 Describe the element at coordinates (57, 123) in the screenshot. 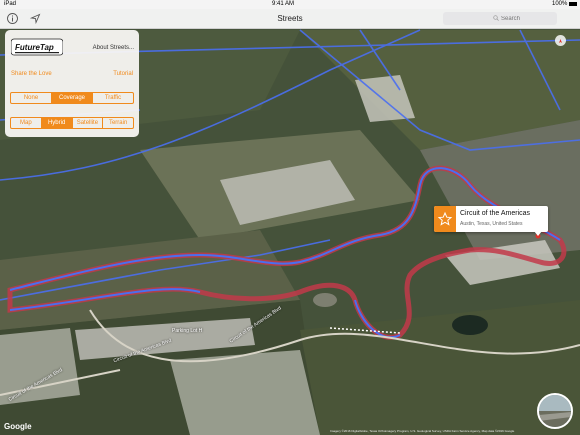

I see `map-type-hybrid-option: Hybrid` at that location.